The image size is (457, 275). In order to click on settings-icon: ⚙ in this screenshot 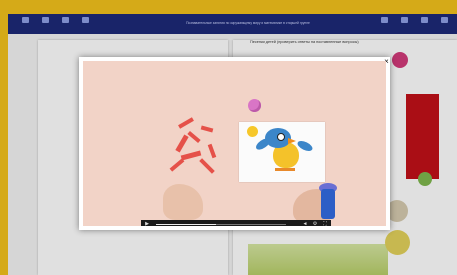, I will do `click(315, 223)`.